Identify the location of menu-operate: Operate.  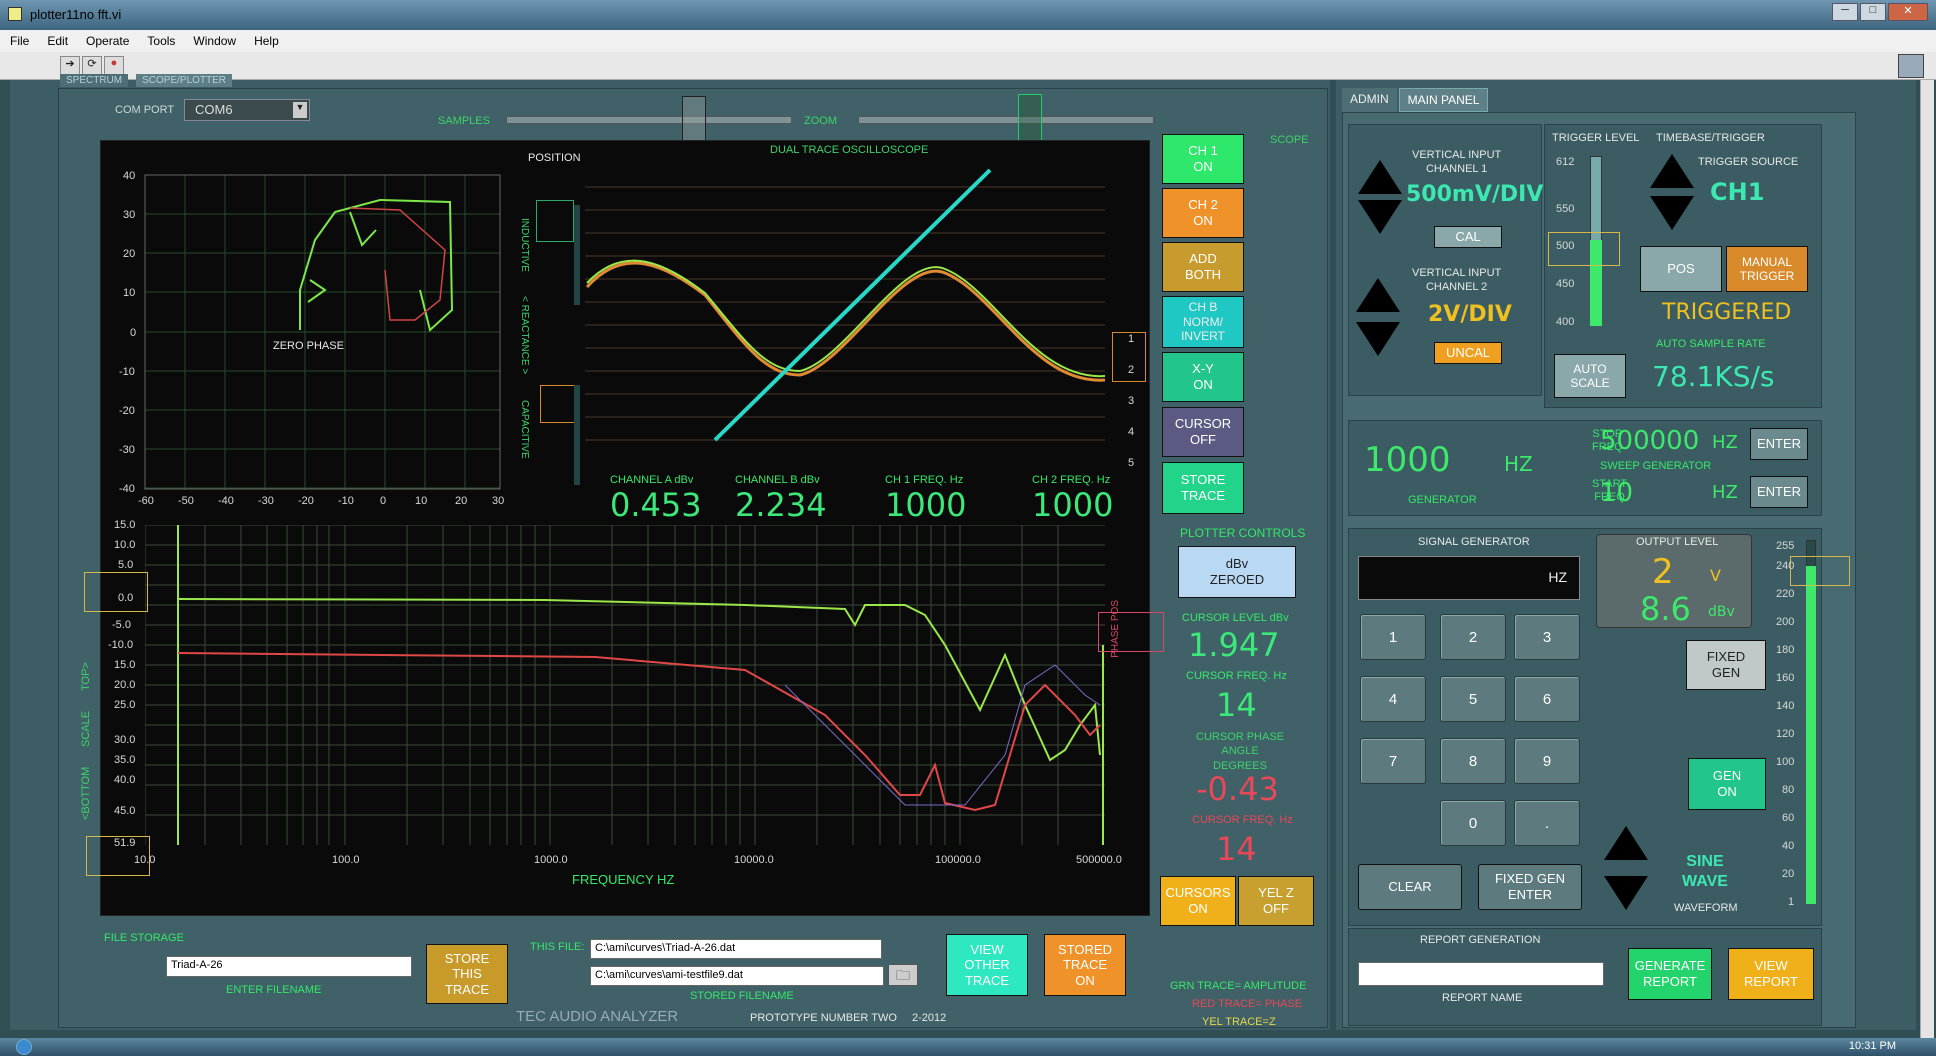
(107, 41).